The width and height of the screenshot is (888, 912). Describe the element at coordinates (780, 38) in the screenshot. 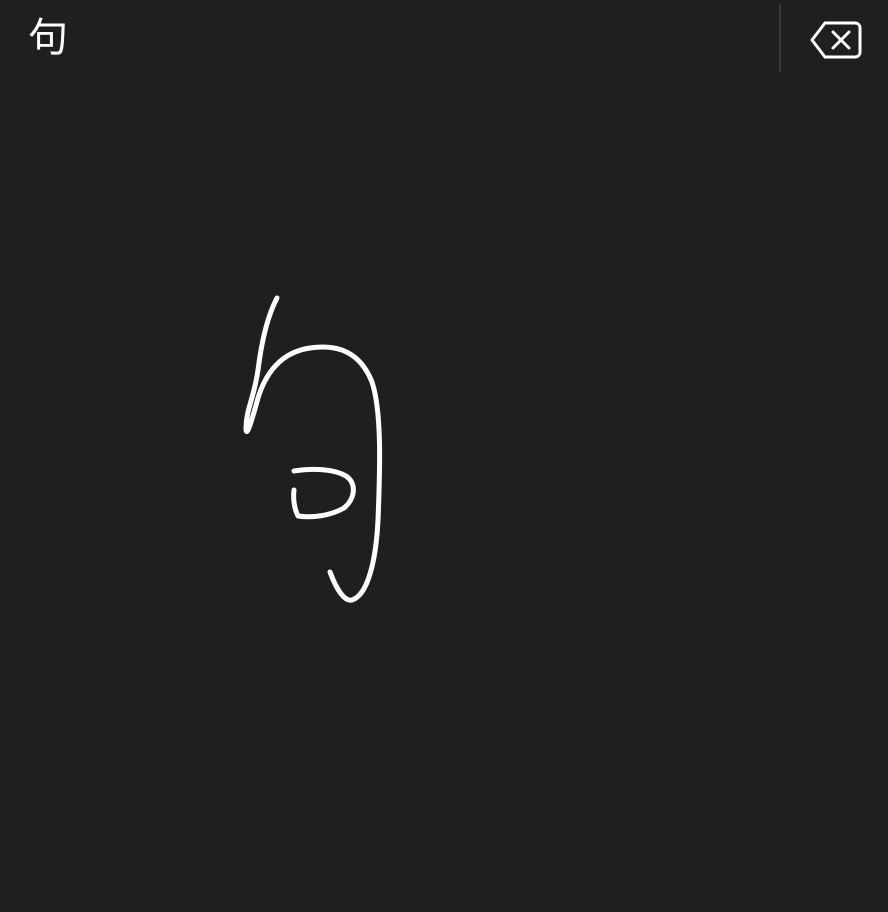

I see `toolbar-divider` at that location.